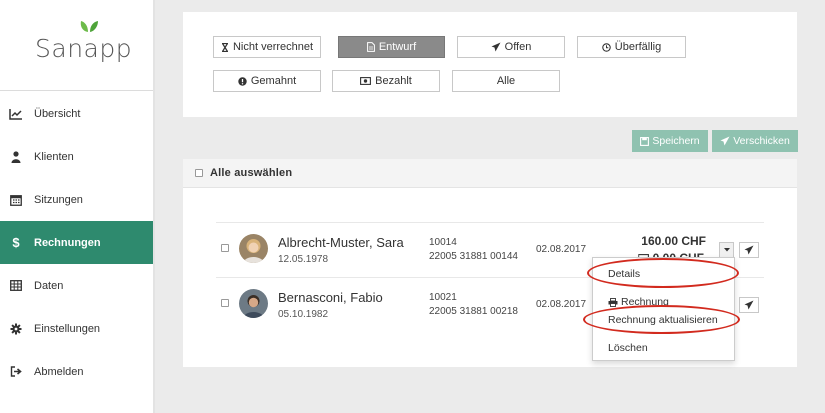 The image size is (825, 413). I want to click on table-icon, so click(16, 286).